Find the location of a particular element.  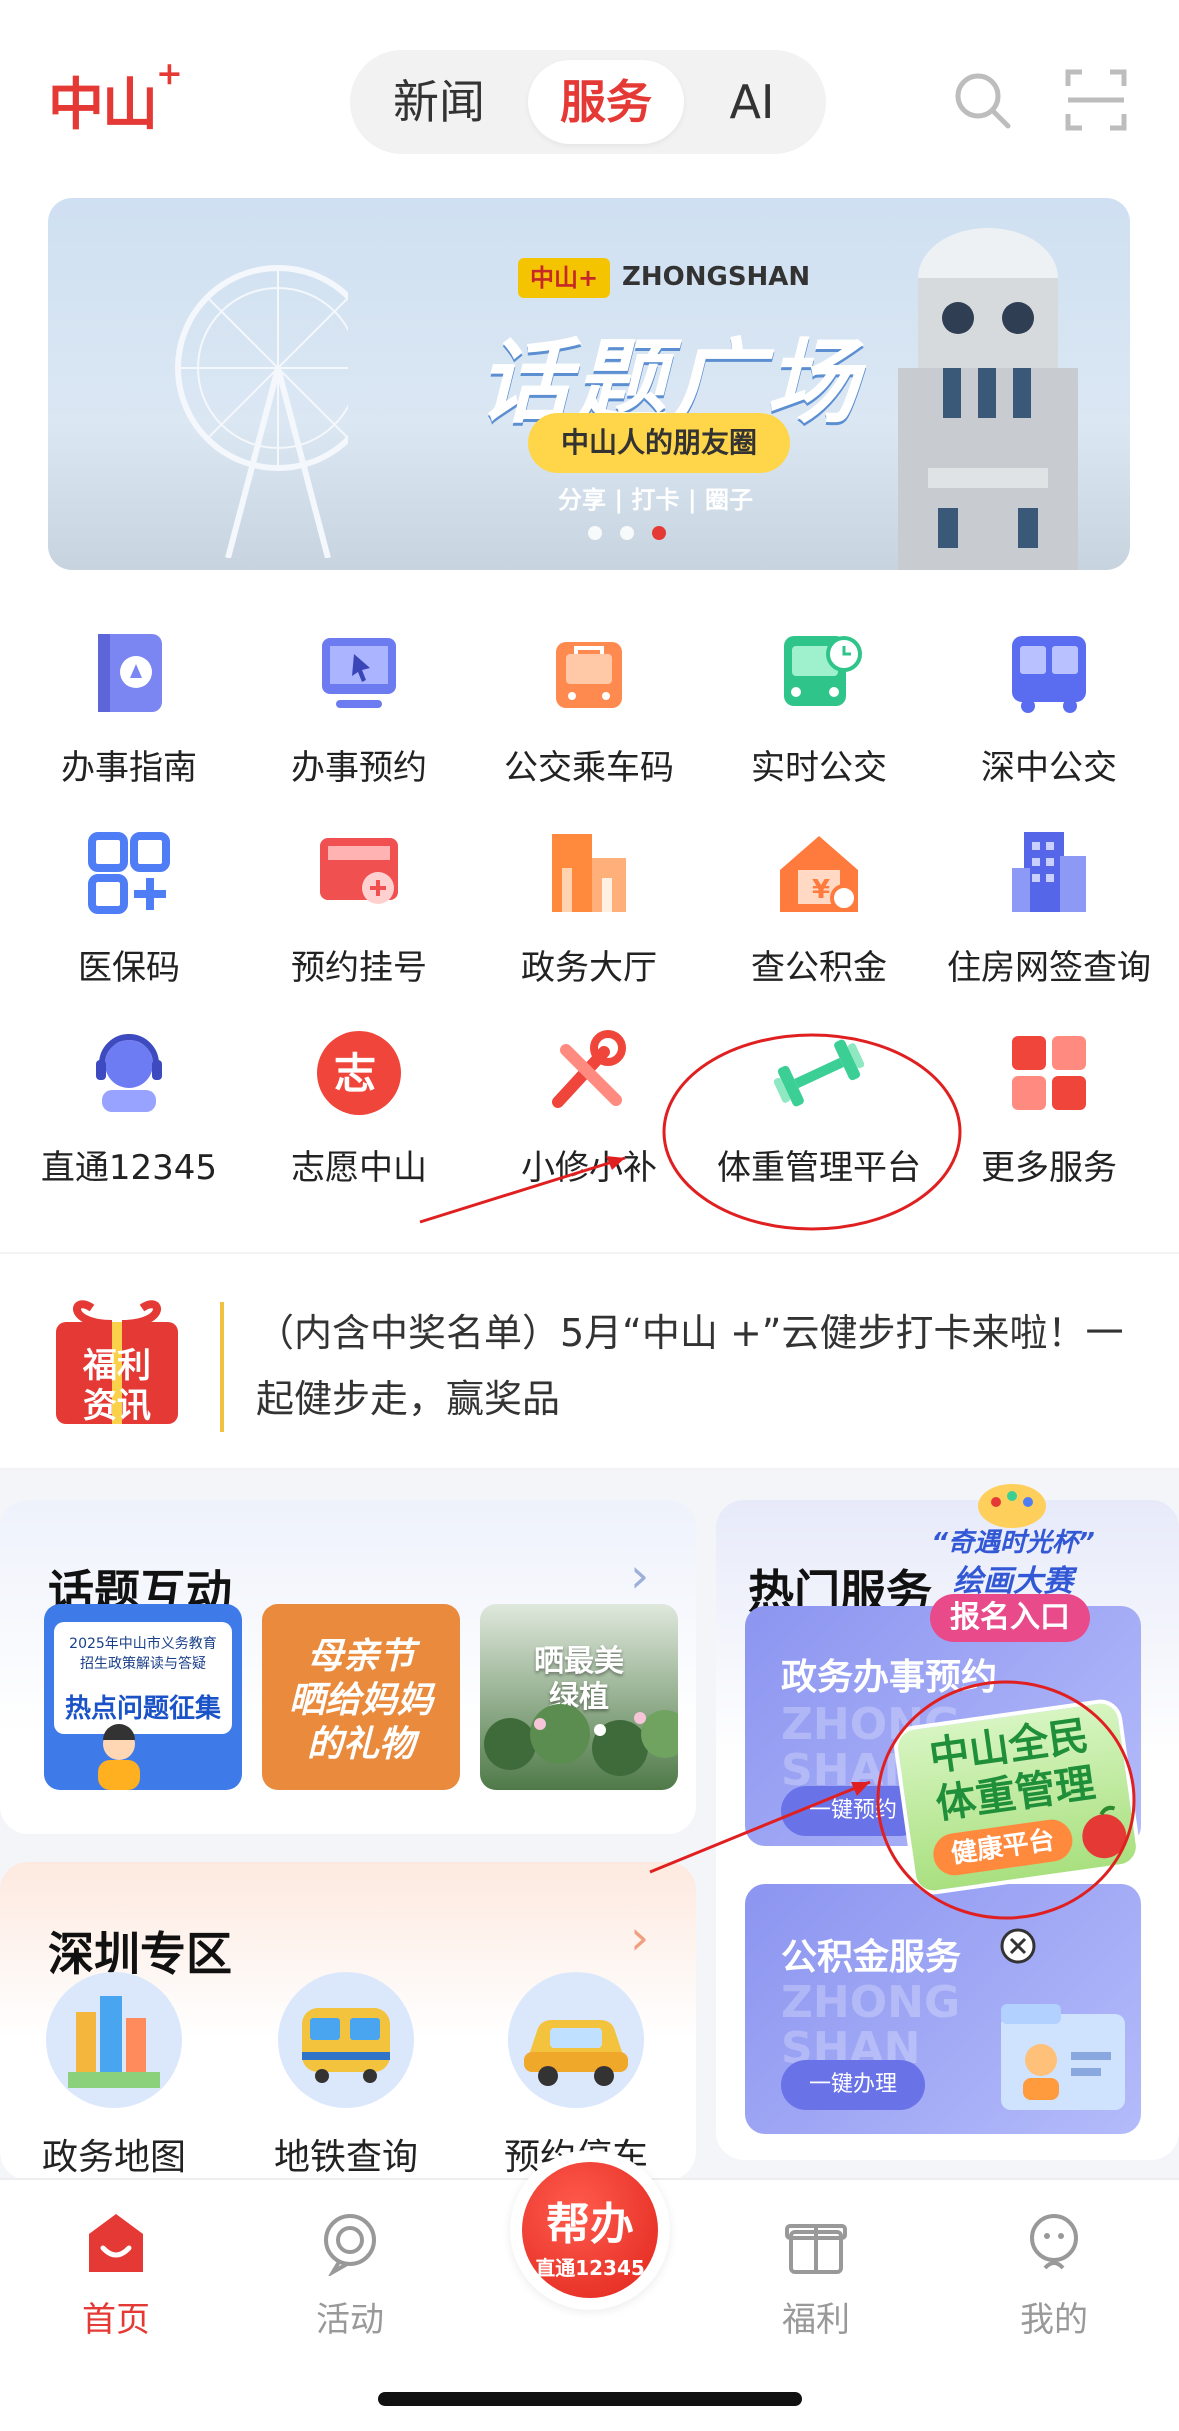

tab-activity: 活动 is located at coordinates (350, 2275).